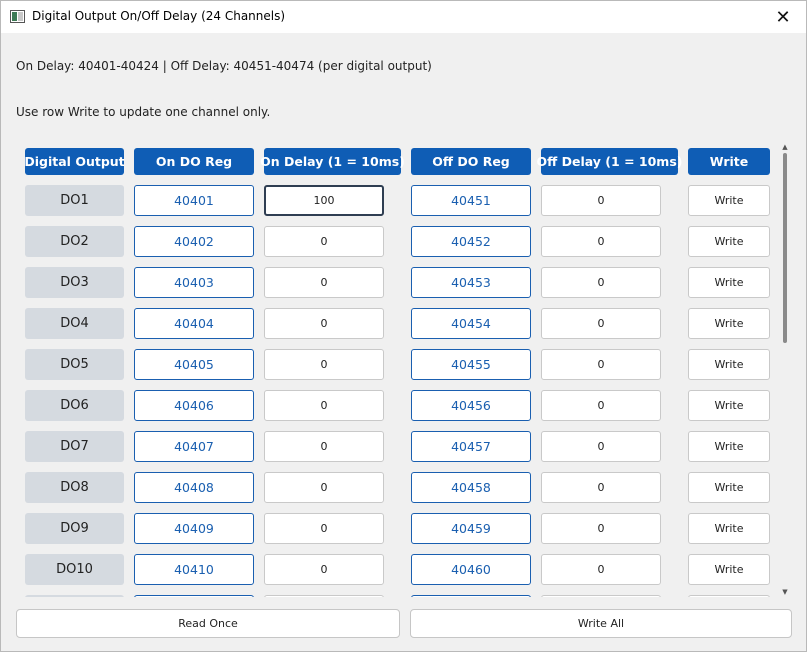  Describe the element at coordinates (74, 241) in the screenshot. I see `do-channel-label: DO2` at that location.